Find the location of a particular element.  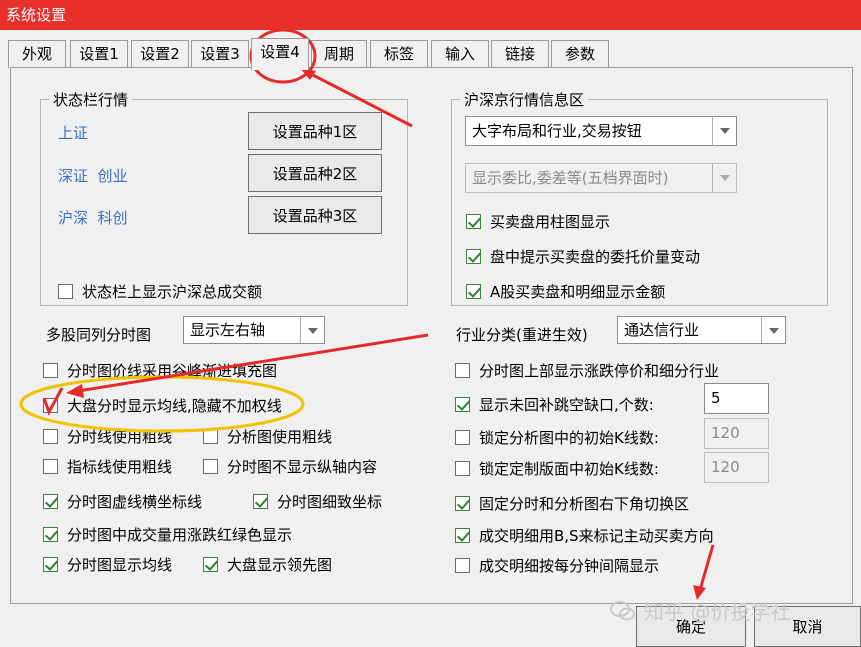

leading-chart-checkbox: 大盘显示领先图 is located at coordinates (267, 564).